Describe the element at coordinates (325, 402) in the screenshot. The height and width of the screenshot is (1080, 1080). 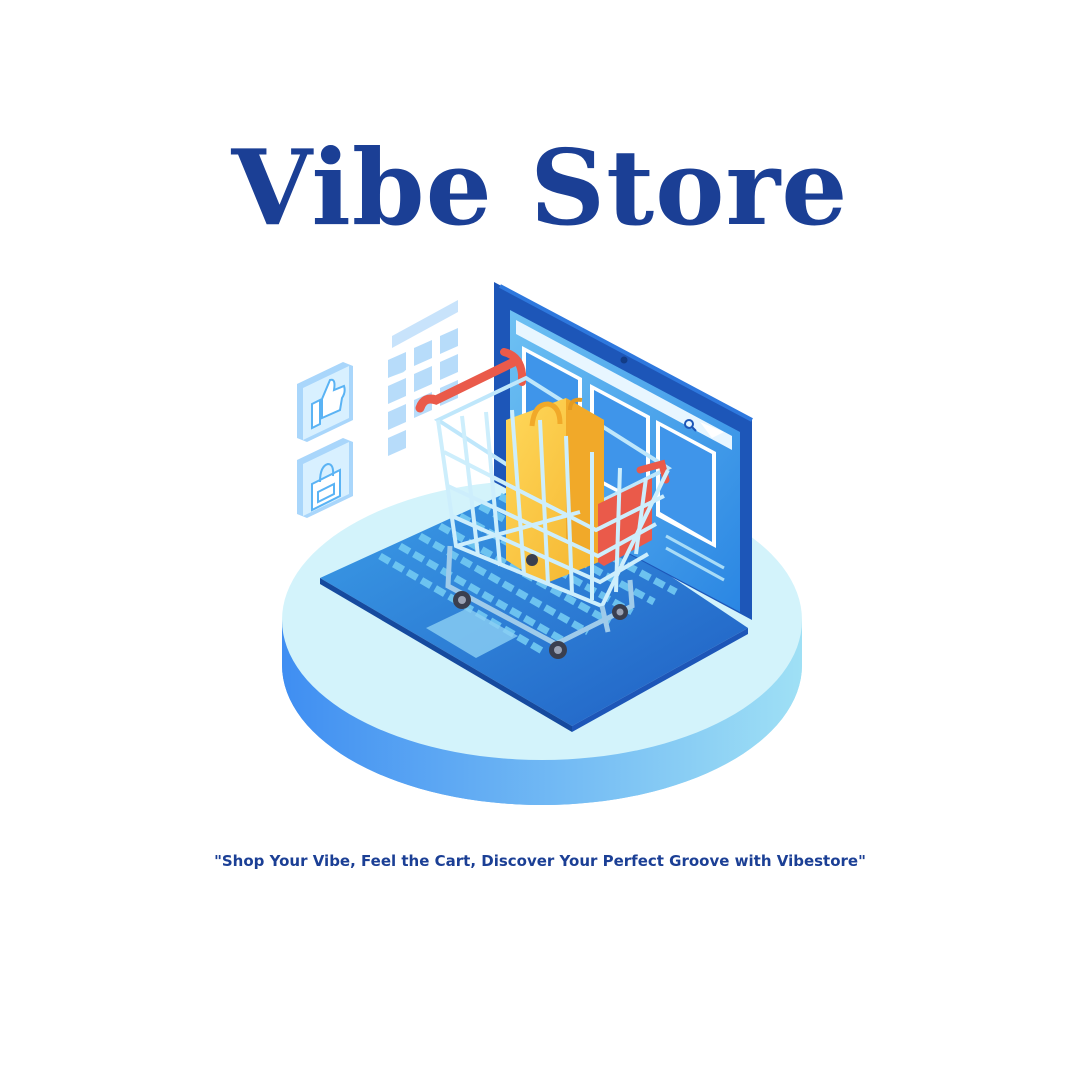
I see `thumbs-up-icon` at that location.